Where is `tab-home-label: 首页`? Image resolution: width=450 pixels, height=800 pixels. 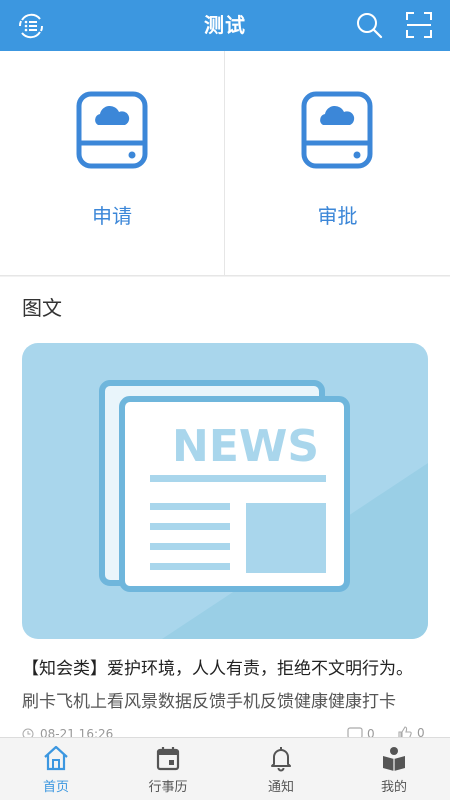
tab-home-label: 首页 is located at coordinates (55, 787).